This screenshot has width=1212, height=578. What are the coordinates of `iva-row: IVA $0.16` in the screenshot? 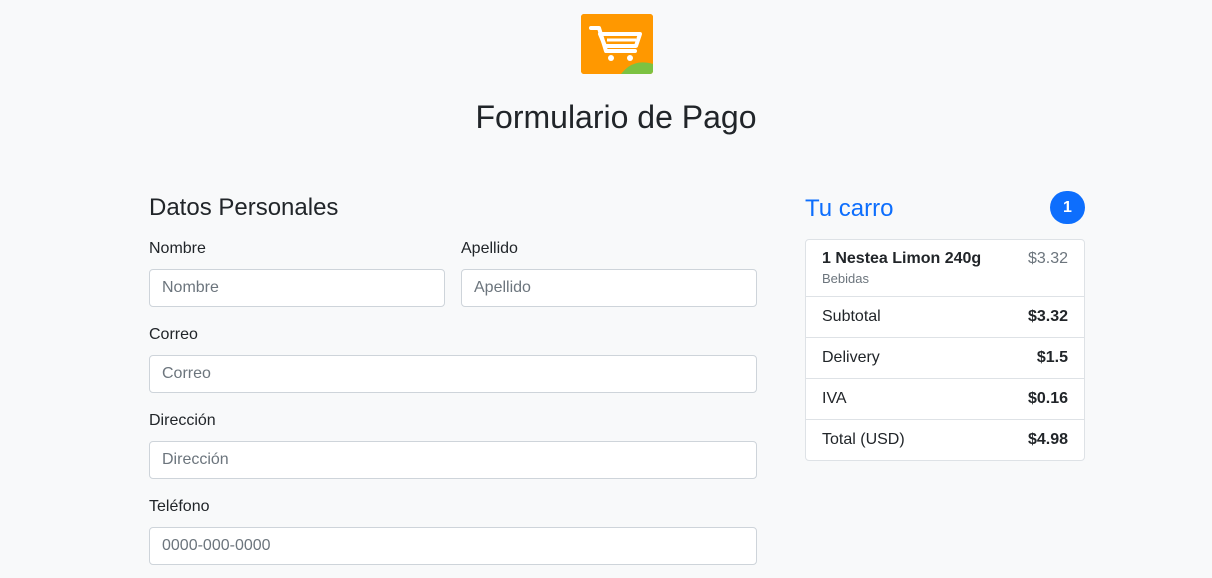 It's located at (945, 398).